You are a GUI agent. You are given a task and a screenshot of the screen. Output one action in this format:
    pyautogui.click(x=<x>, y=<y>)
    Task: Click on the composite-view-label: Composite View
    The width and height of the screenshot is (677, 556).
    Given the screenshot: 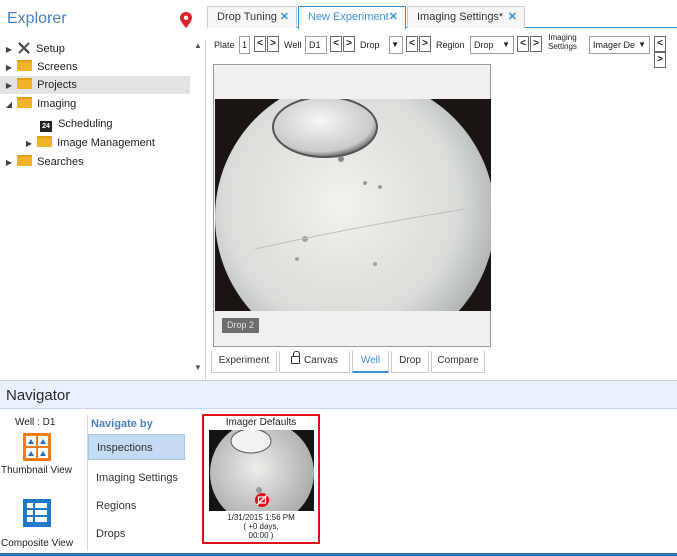 What is the action you would take?
    pyautogui.click(x=37, y=543)
    